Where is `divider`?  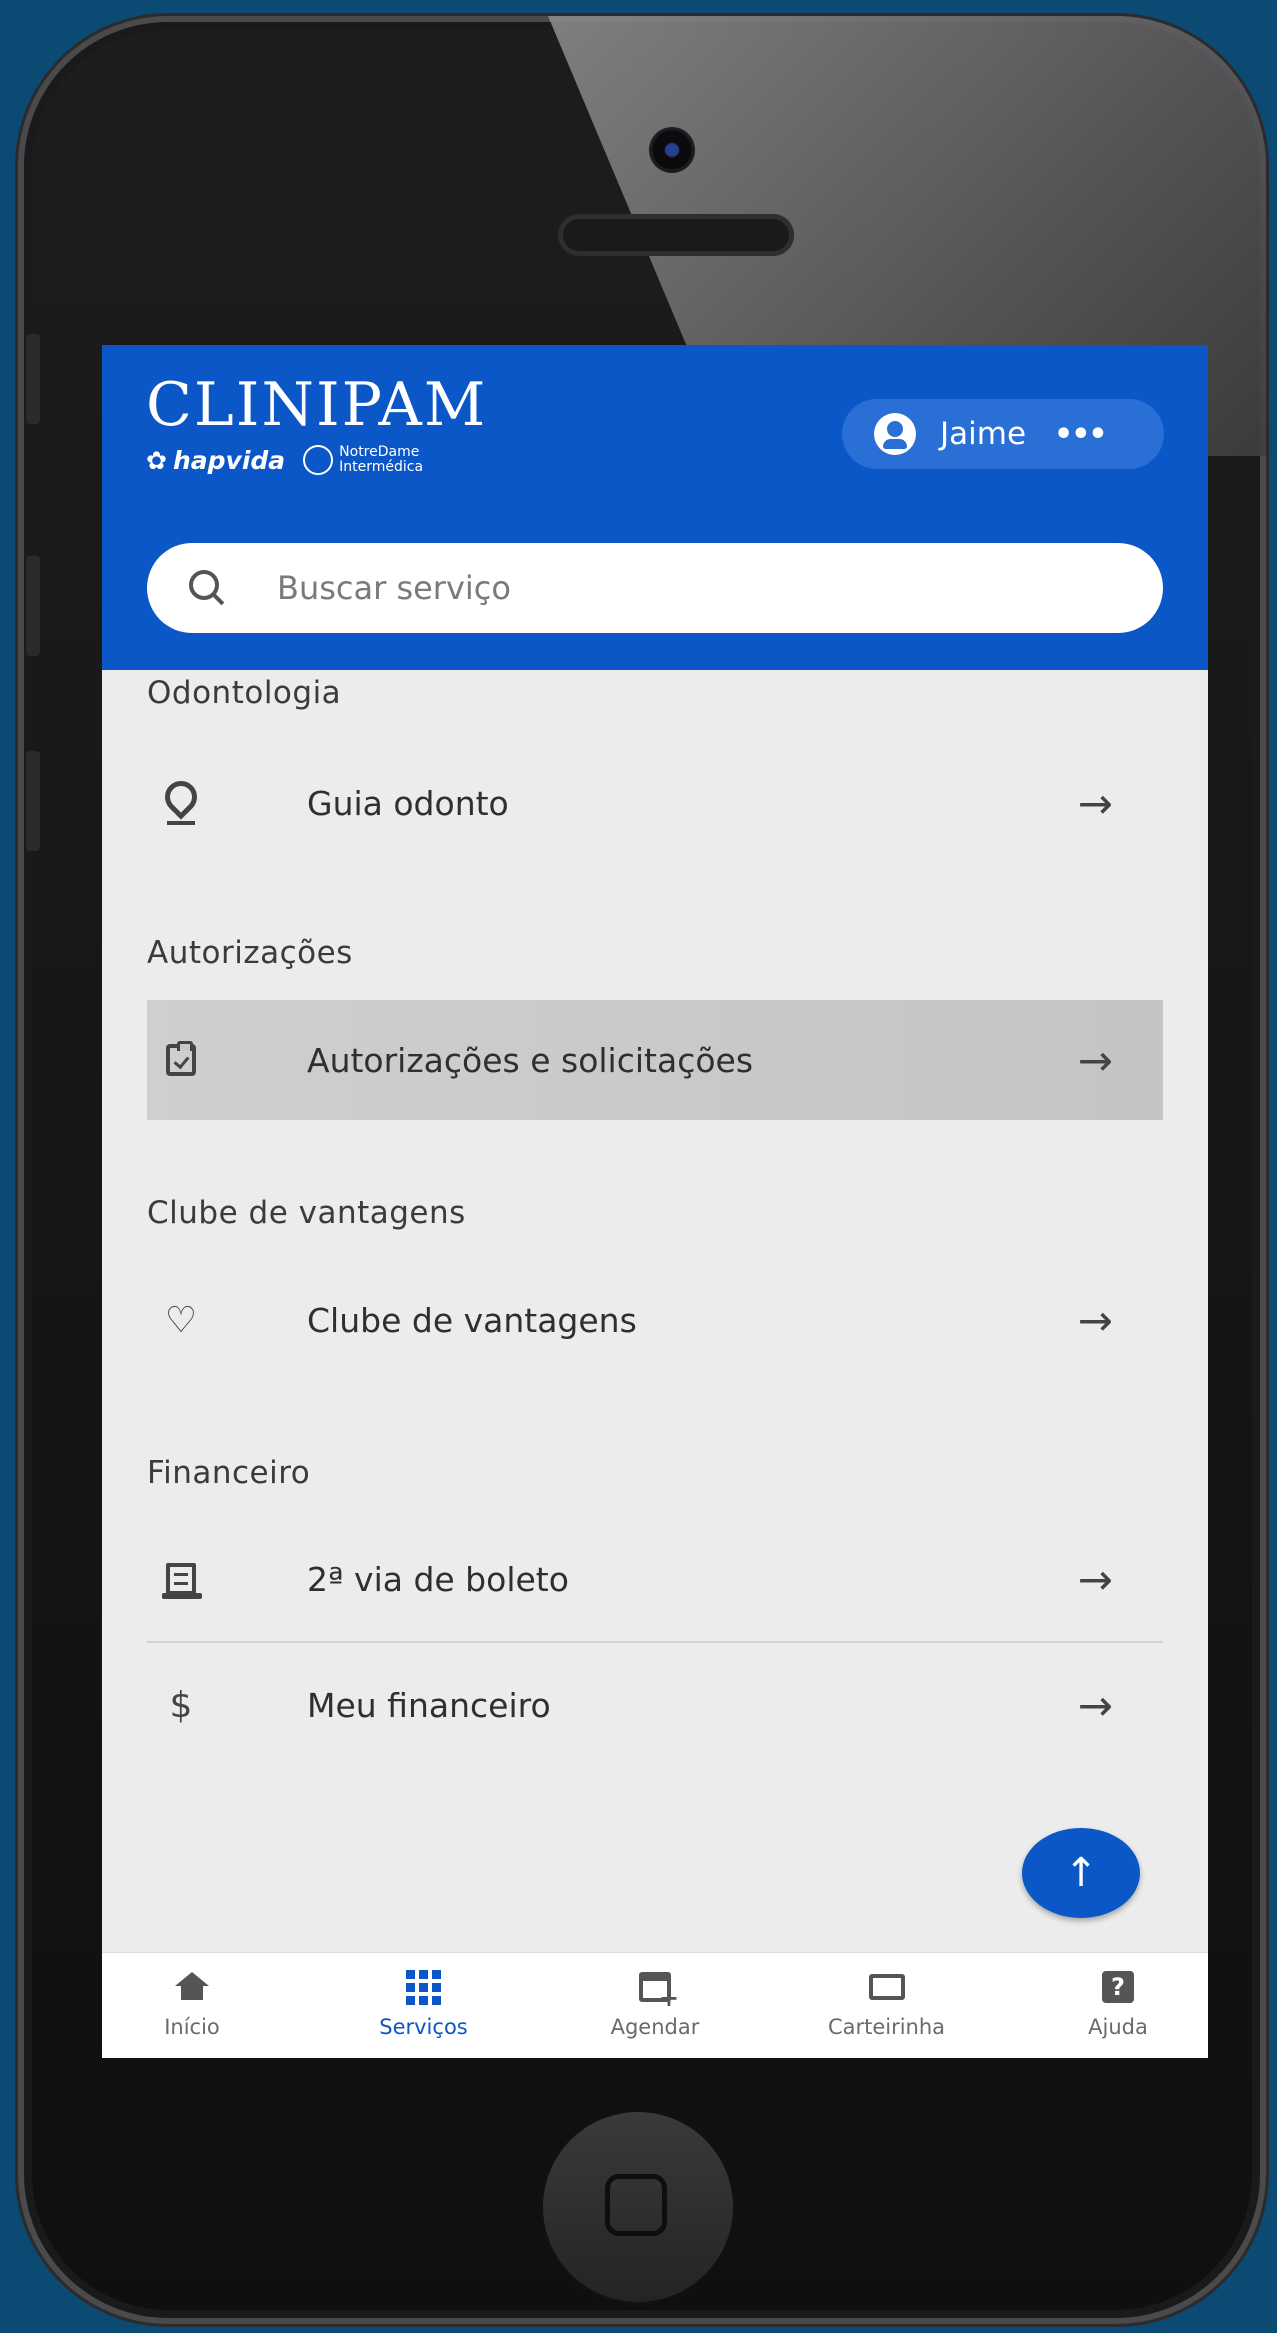 divider is located at coordinates (655, 1642).